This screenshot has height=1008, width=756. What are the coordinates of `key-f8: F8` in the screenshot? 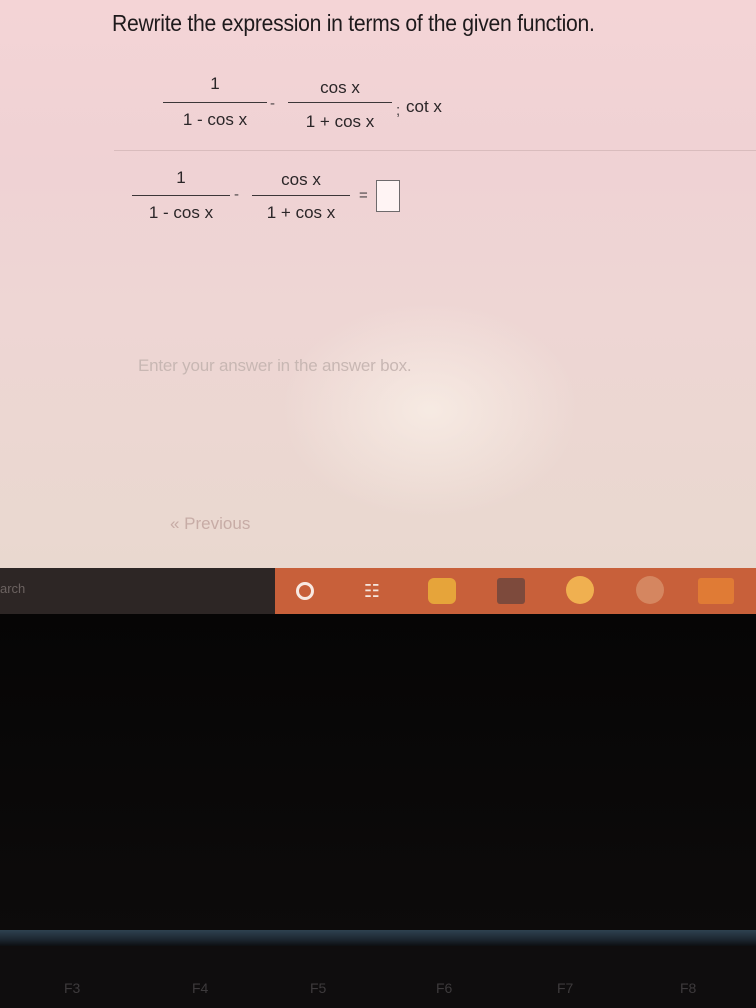 It's located at (688, 988).